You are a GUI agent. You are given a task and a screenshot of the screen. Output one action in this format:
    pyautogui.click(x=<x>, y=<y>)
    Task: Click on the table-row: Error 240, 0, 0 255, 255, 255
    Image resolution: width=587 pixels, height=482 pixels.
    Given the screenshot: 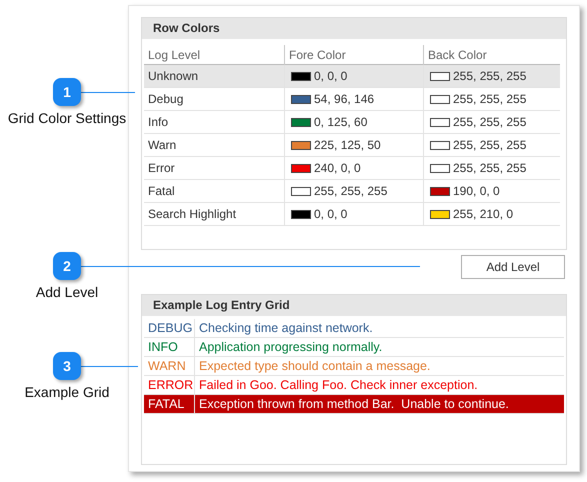 What is the action you would take?
    pyautogui.click(x=352, y=168)
    